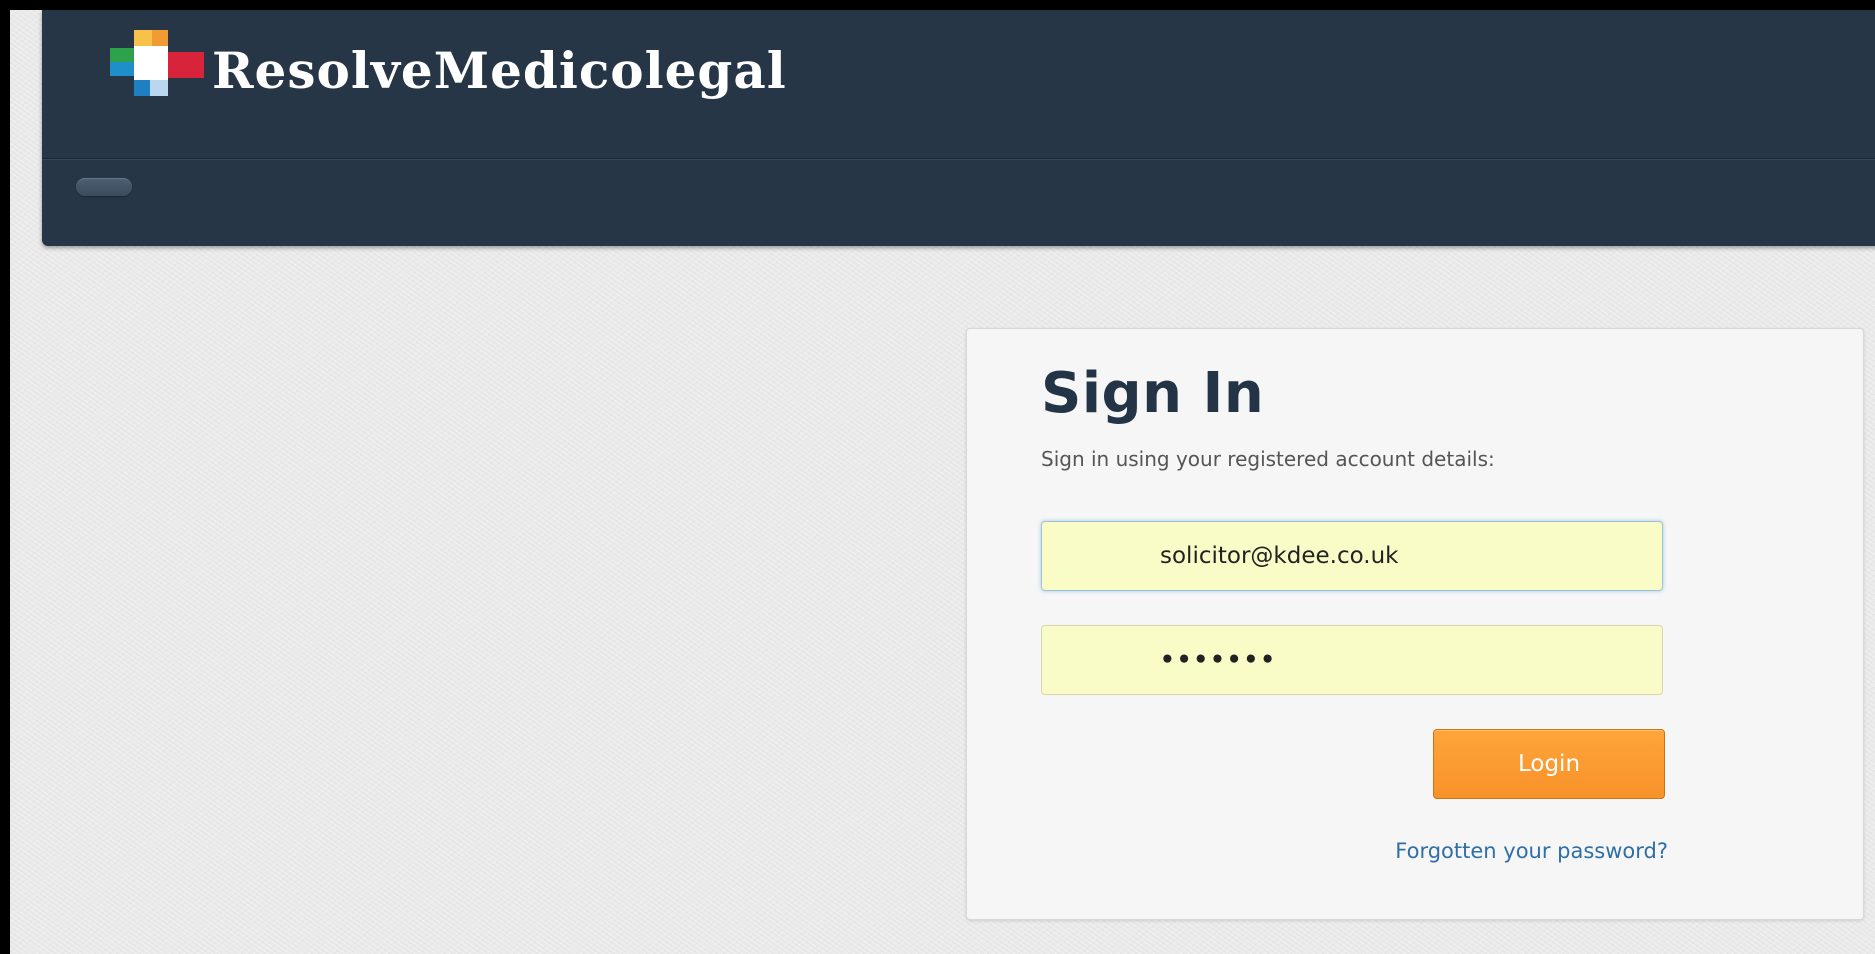 This screenshot has height=954, width=1875. I want to click on email-field, so click(1352, 556).